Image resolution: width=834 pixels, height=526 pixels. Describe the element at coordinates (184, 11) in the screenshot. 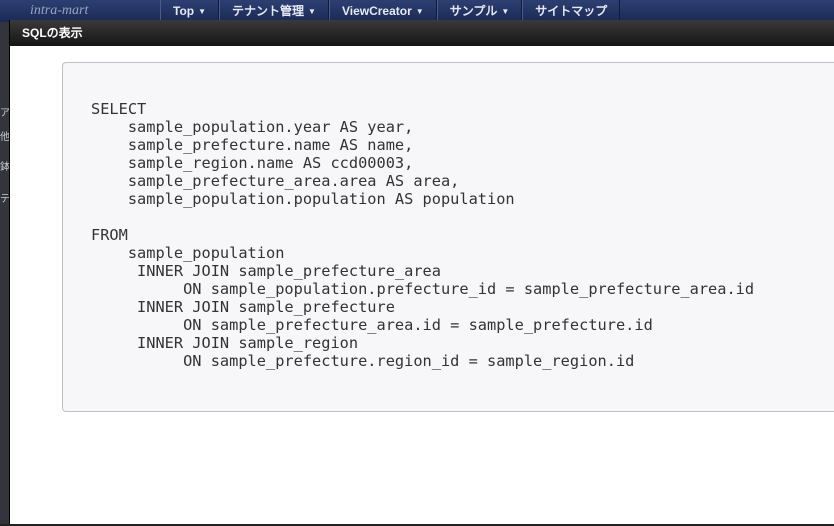

I see `nav-item-label: Top` at that location.